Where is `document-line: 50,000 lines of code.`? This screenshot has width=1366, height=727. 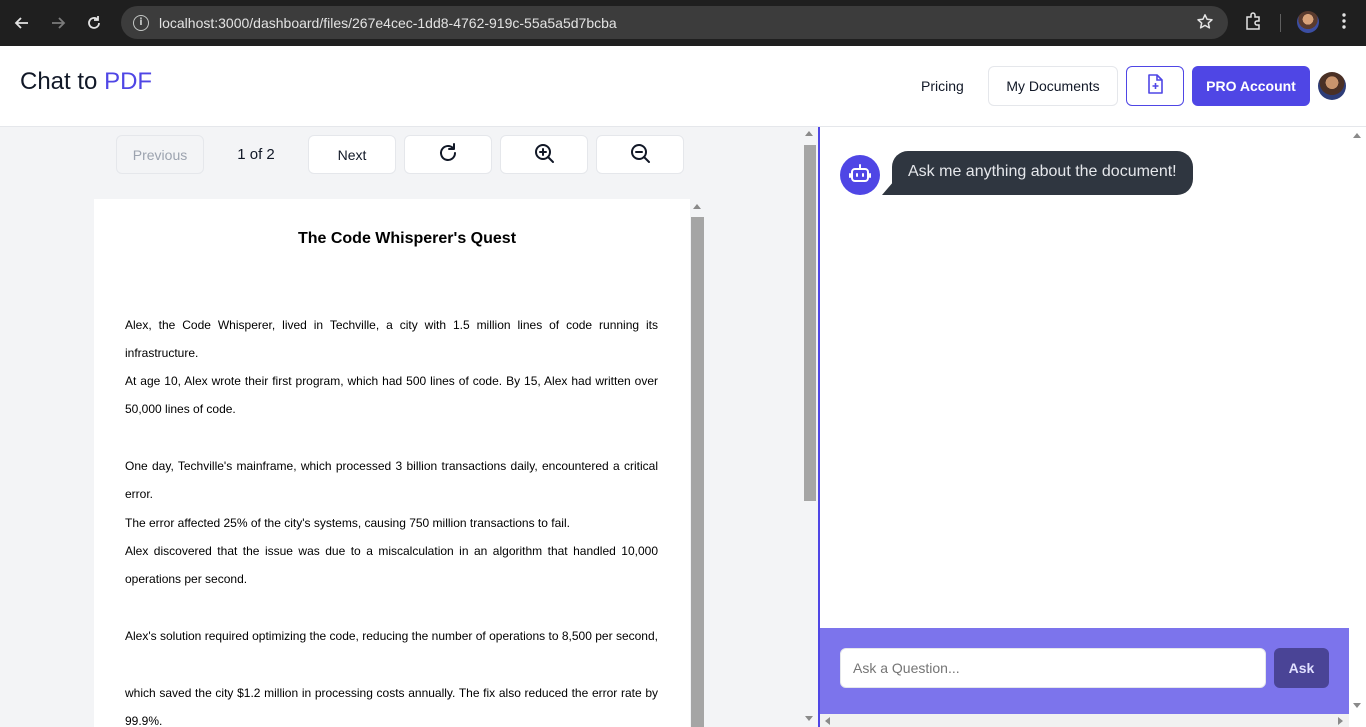
document-line: 50,000 lines of code. is located at coordinates (180, 409).